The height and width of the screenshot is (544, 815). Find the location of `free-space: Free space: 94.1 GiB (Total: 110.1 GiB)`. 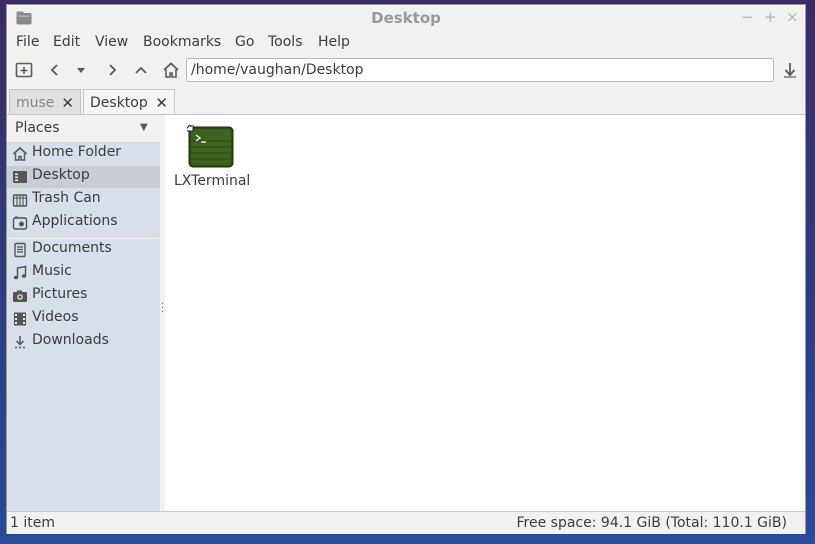

free-space: Free space: 94.1 GiB (Total: 110.1 GiB) is located at coordinates (651, 523).